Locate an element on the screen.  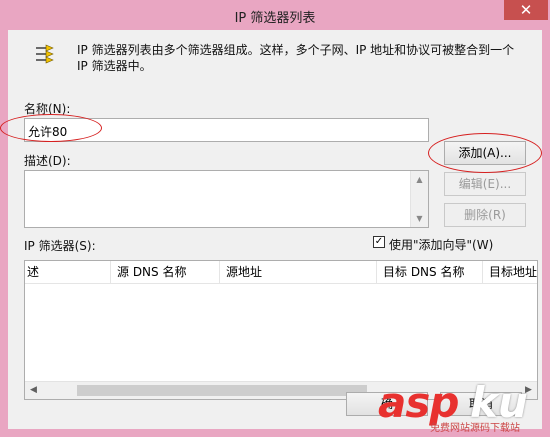
column-source-dns: 源 DNS 名称 is located at coordinates (165, 272).